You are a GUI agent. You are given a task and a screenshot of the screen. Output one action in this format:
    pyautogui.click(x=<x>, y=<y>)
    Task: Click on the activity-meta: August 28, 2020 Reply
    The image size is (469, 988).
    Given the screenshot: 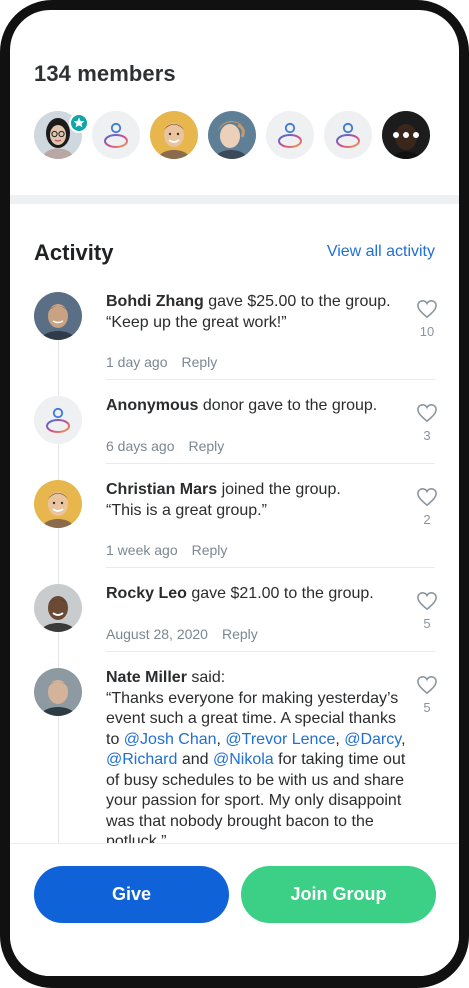 What is the action you would take?
    pyautogui.click(x=182, y=634)
    